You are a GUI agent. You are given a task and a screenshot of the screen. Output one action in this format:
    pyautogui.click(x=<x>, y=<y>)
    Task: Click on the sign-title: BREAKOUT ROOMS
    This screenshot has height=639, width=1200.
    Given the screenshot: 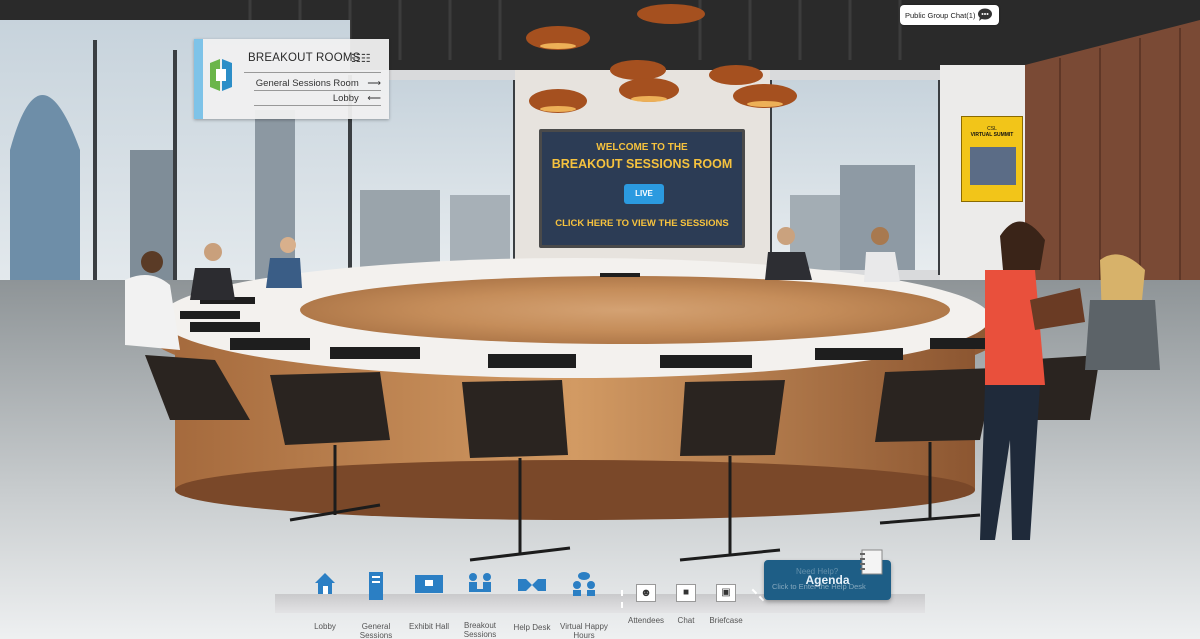 What is the action you would take?
    pyautogui.click(x=304, y=58)
    